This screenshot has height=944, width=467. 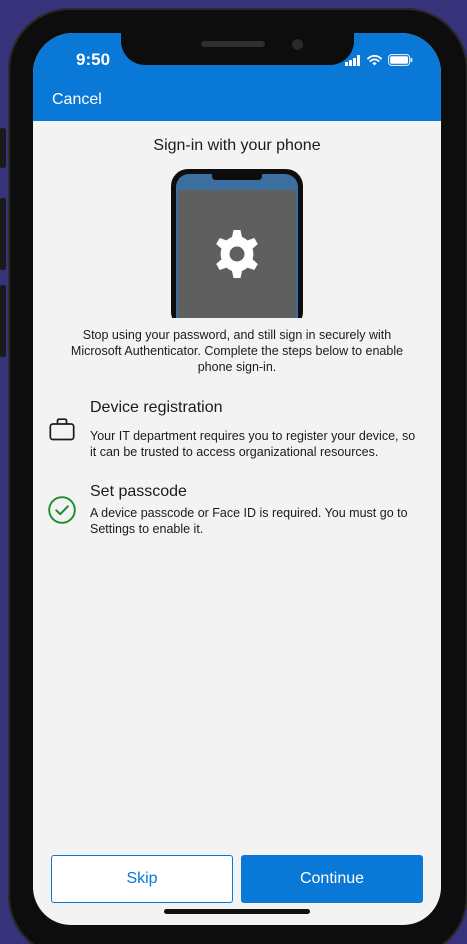 What do you see at coordinates (77, 100) in the screenshot?
I see `cancel-button: Cancel` at bounding box center [77, 100].